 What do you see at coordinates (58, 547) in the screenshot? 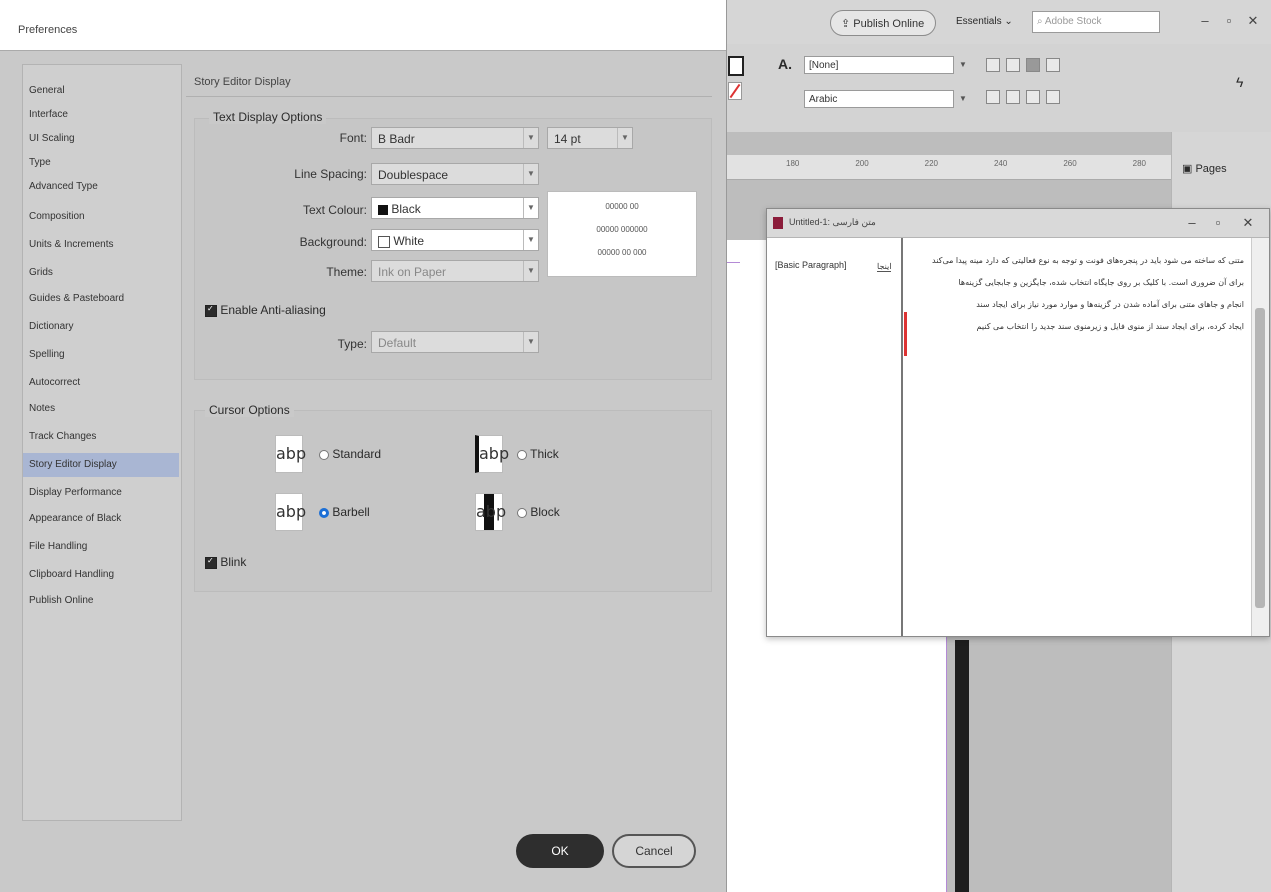
I see `nav-item-file-handling: File Handling` at bounding box center [58, 547].